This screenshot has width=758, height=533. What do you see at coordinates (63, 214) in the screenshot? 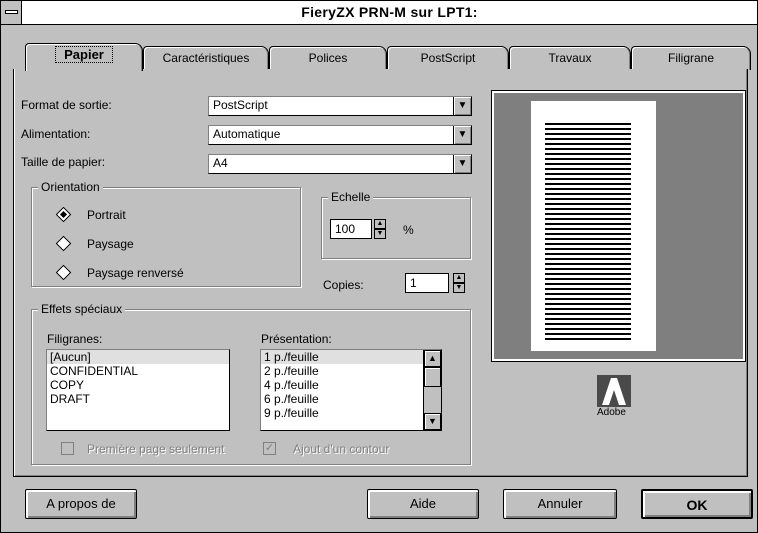
I see `radio-portrait` at bounding box center [63, 214].